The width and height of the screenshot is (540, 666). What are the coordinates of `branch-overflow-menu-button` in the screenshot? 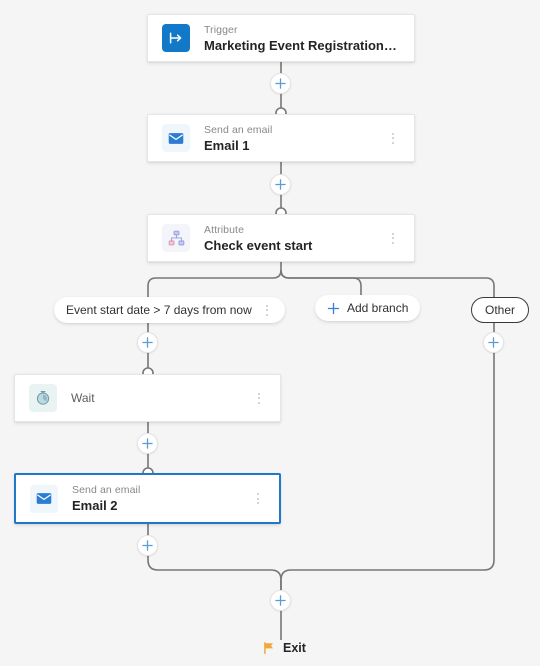 It's located at (267, 310).